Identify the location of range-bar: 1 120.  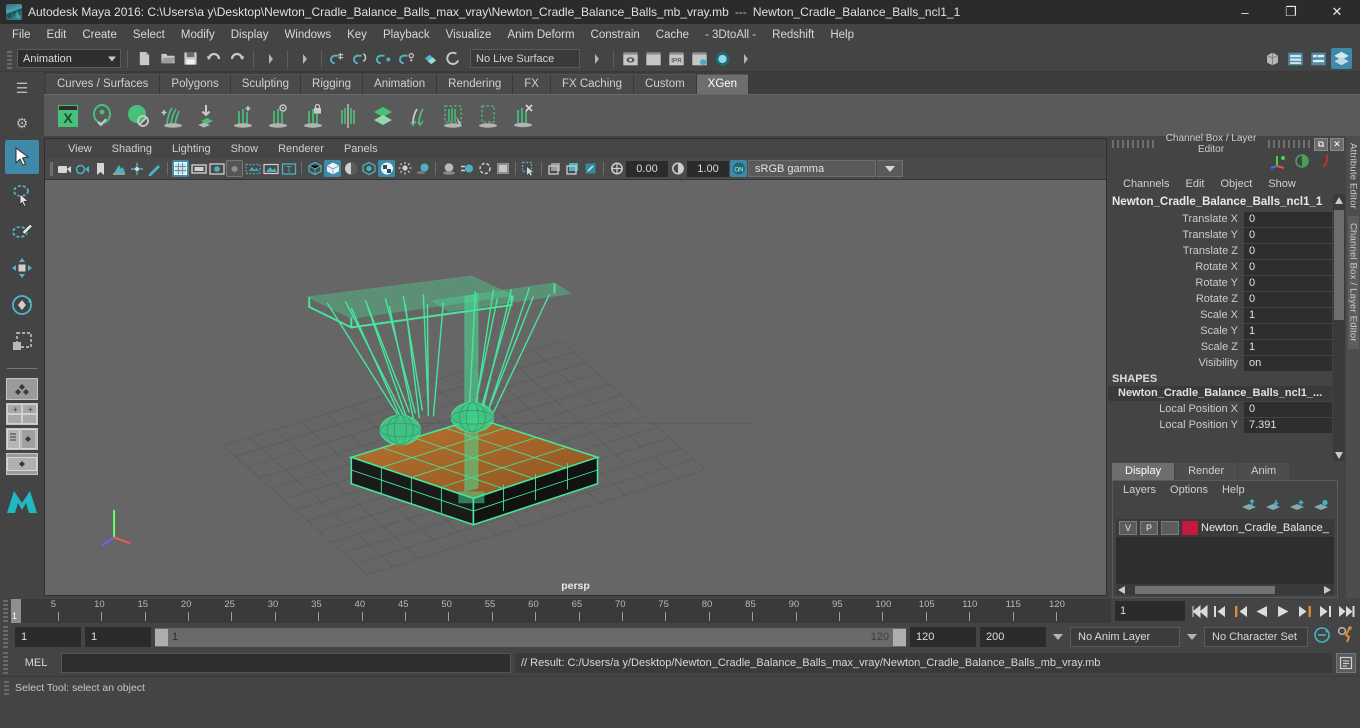
(530, 637).